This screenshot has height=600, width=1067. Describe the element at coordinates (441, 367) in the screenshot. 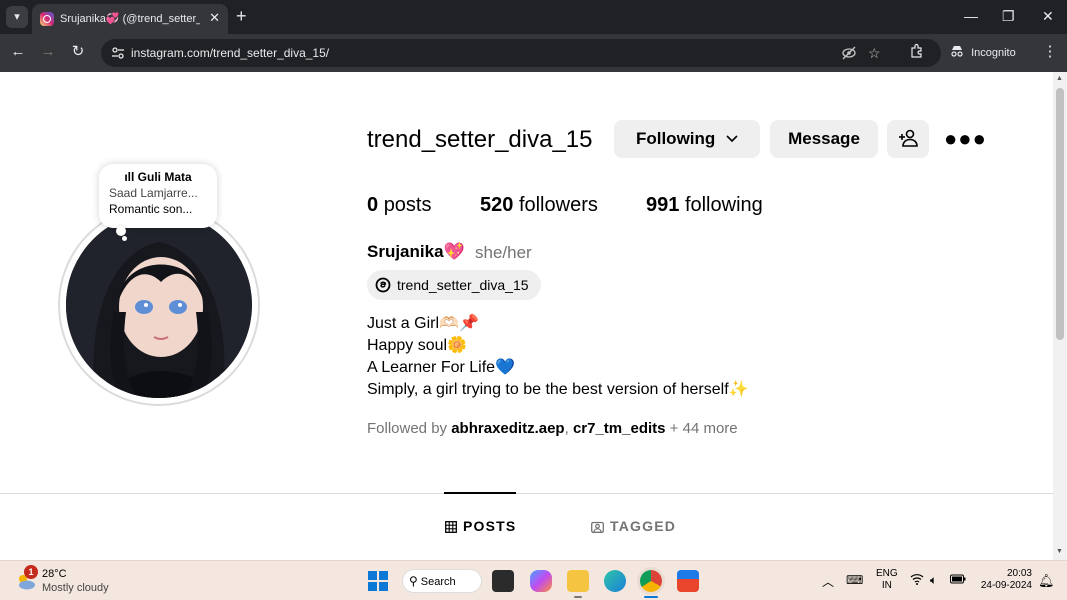

I see `bio-line-3: A Learner For Life💙` at that location.